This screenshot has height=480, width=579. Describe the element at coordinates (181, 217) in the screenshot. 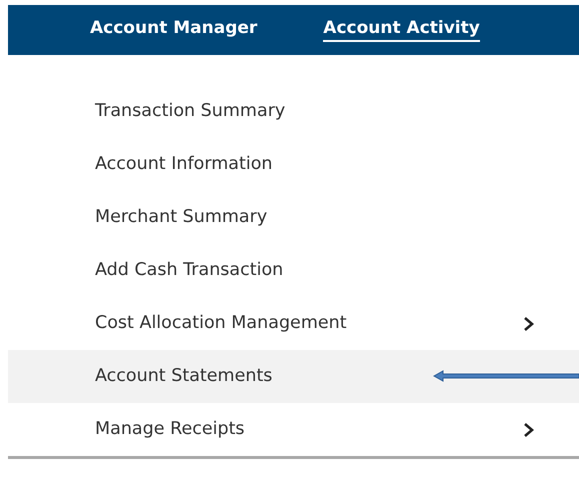

I see `menu-item: Merchant Summary` at that location.